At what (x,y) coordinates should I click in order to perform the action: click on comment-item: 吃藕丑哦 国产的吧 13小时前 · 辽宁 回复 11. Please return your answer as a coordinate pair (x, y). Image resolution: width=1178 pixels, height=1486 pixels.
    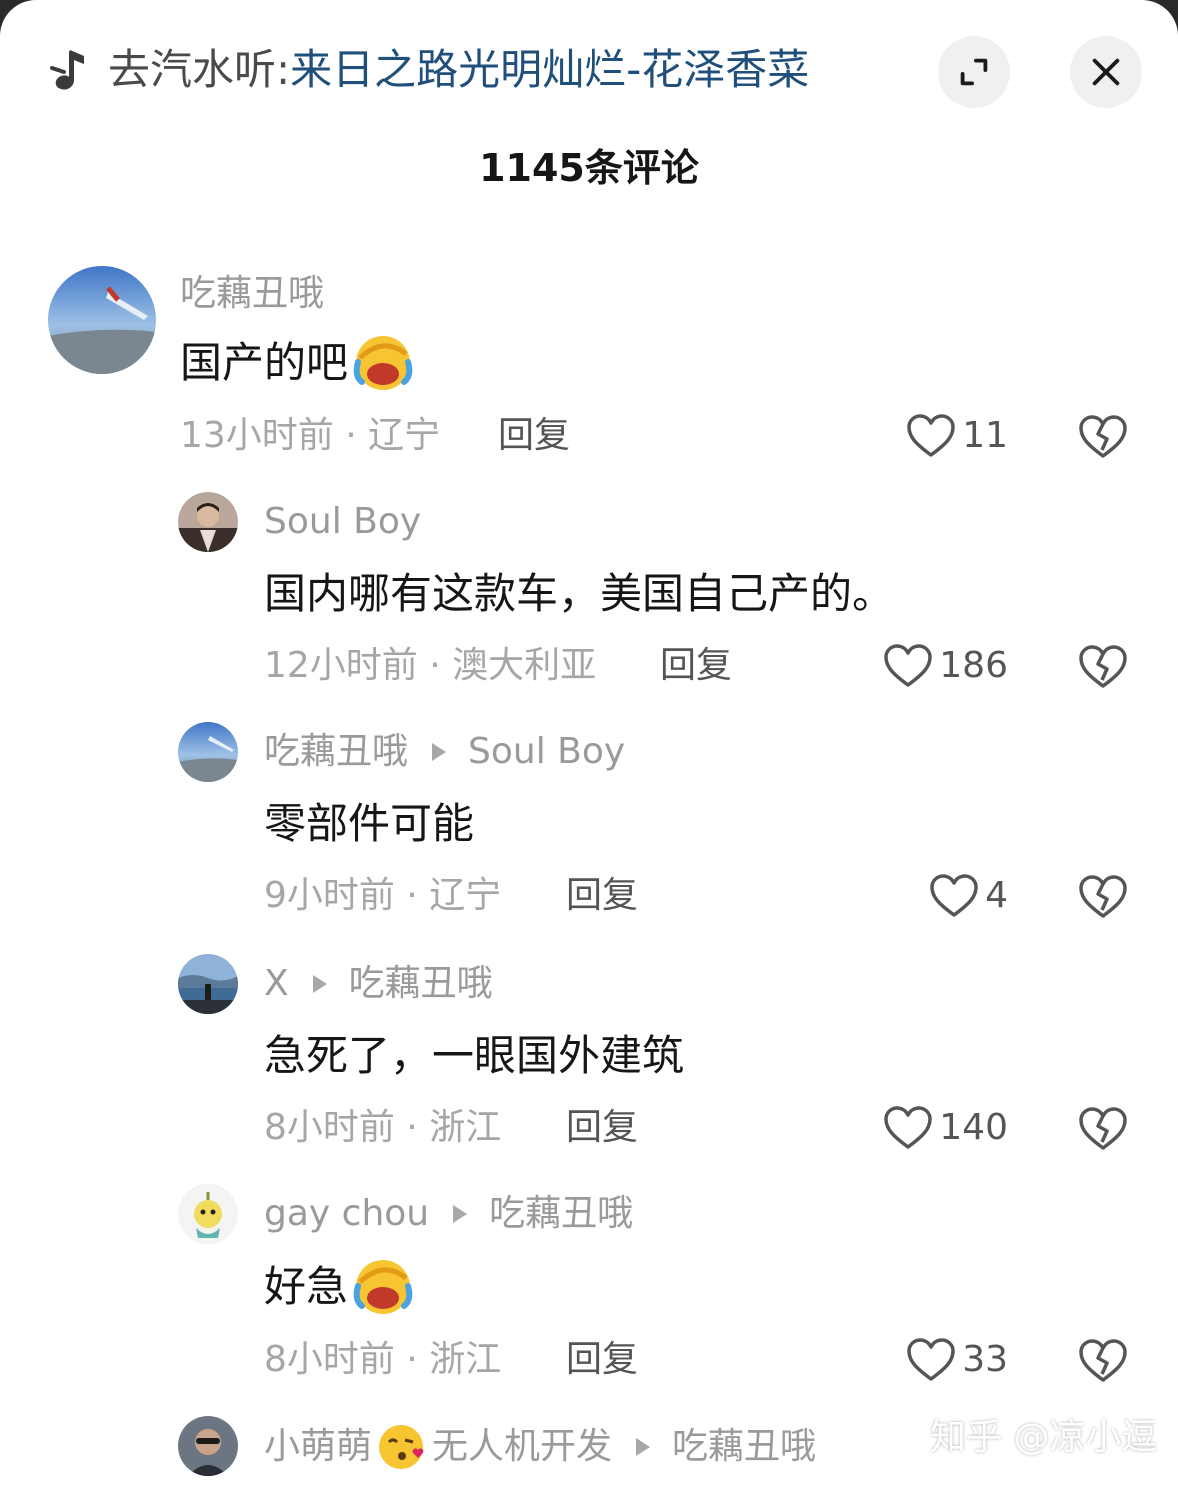
    Looking at the image, I should click on (589, 366).